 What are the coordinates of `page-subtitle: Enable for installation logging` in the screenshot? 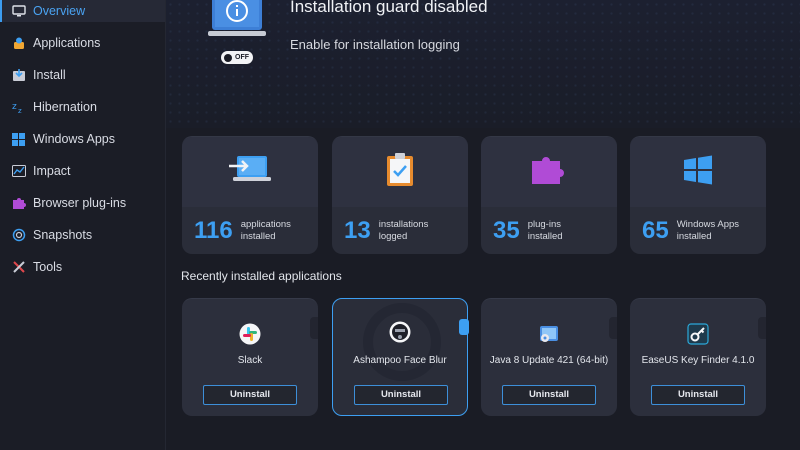 It's located at (375, 44).